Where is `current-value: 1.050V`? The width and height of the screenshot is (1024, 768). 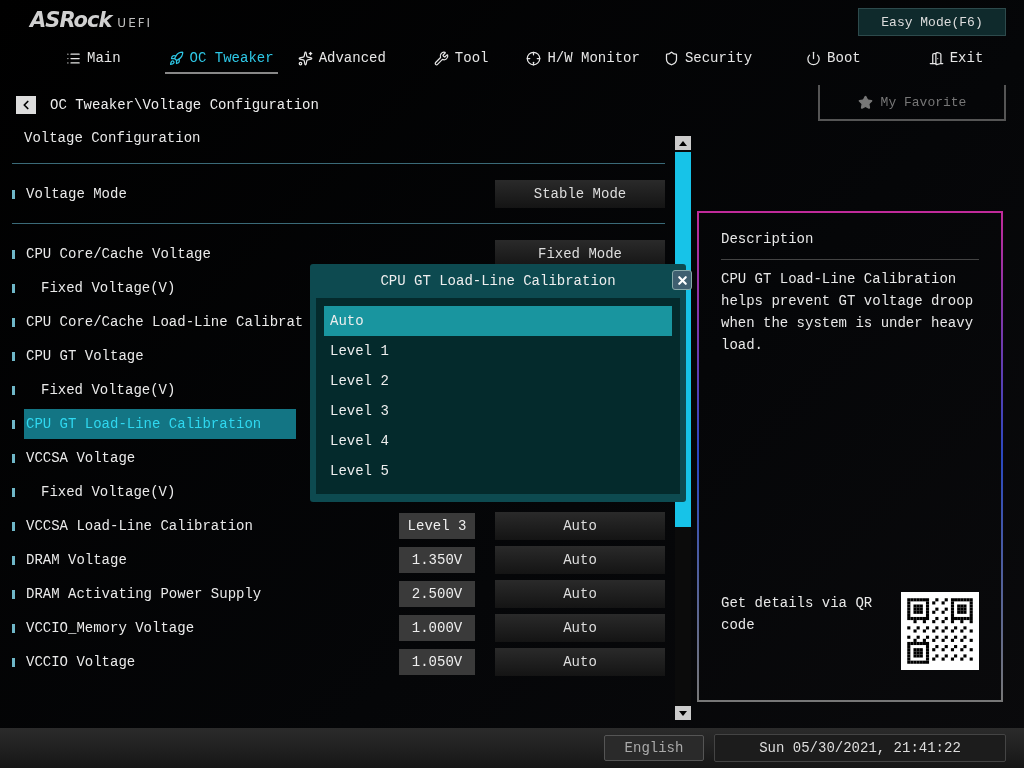 current-value: 1.050V is located at coordinates (437, 662).